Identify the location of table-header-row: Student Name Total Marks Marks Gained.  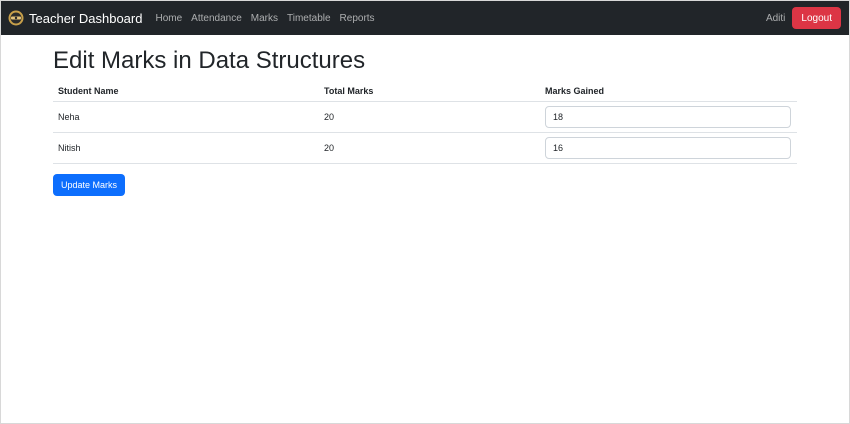
(425, 91).